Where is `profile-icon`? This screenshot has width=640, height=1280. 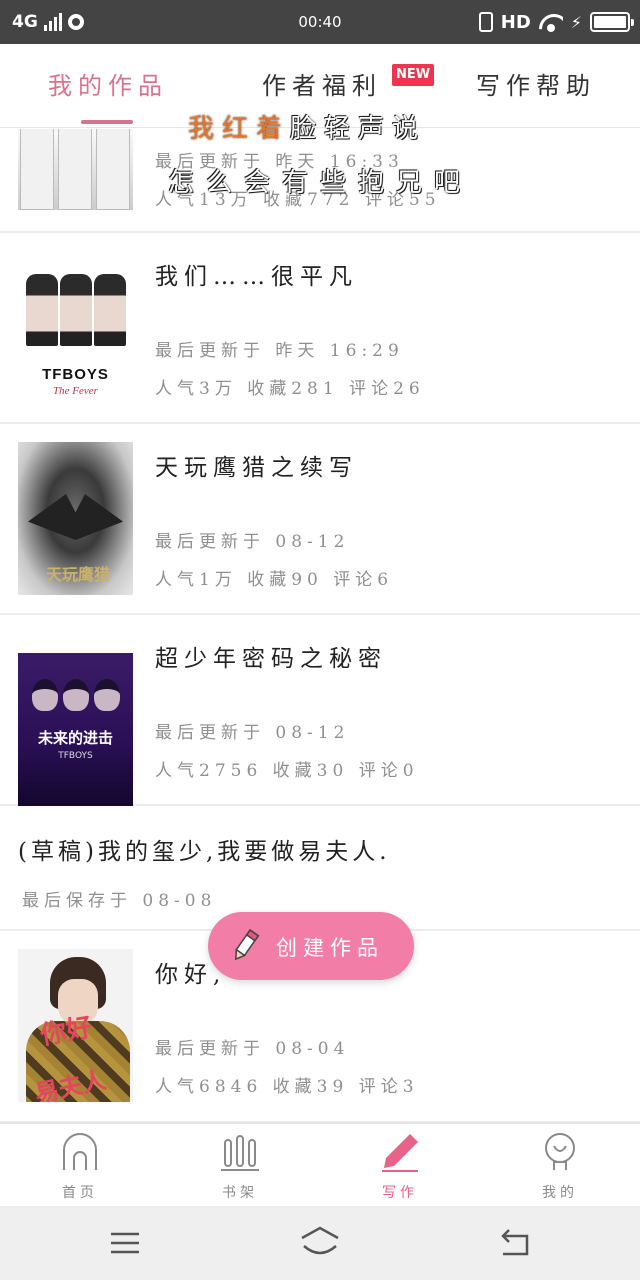
profile-icon is located at coordinates (560, 1151).